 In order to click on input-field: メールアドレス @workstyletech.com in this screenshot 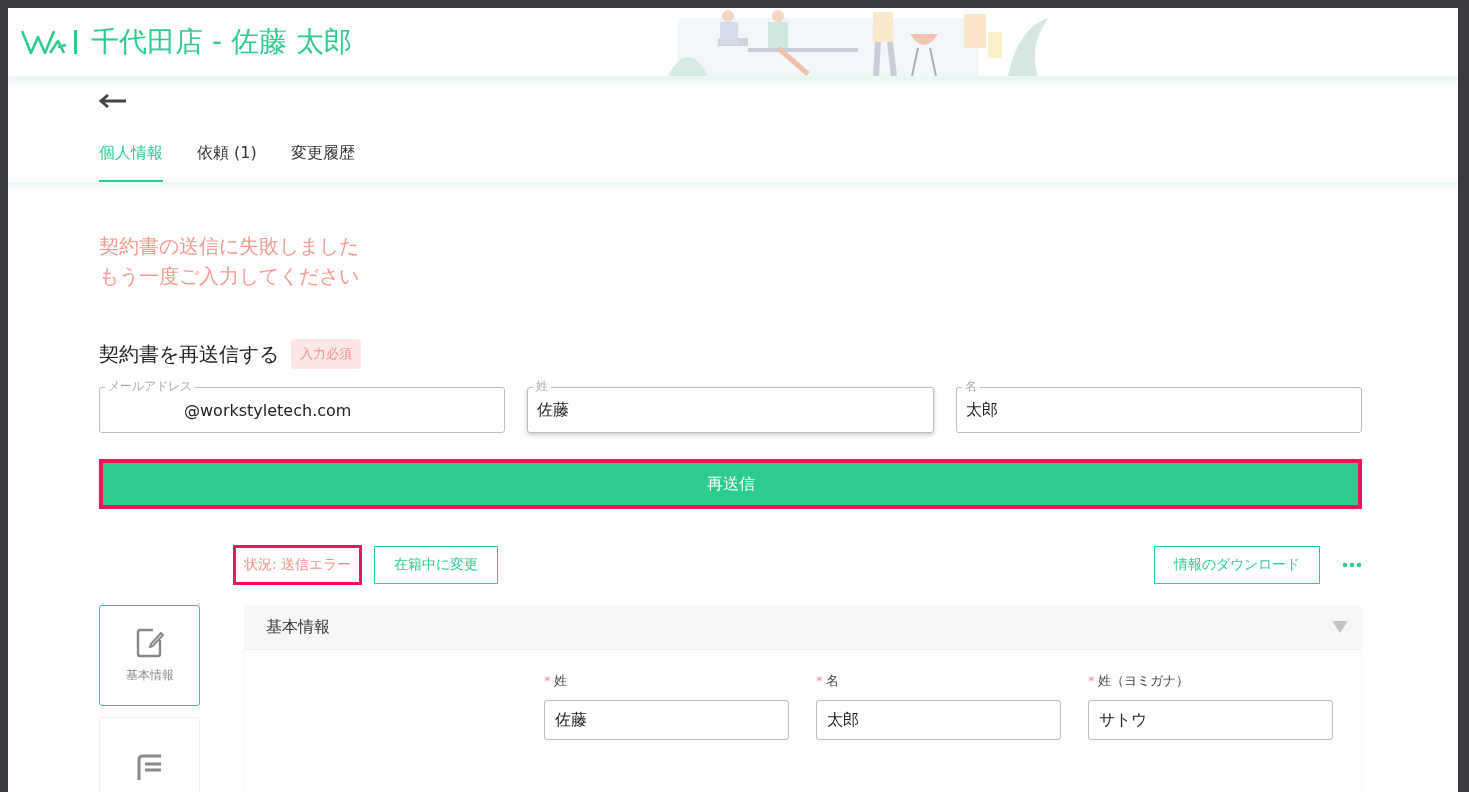, I will do `click(302, 406)`.